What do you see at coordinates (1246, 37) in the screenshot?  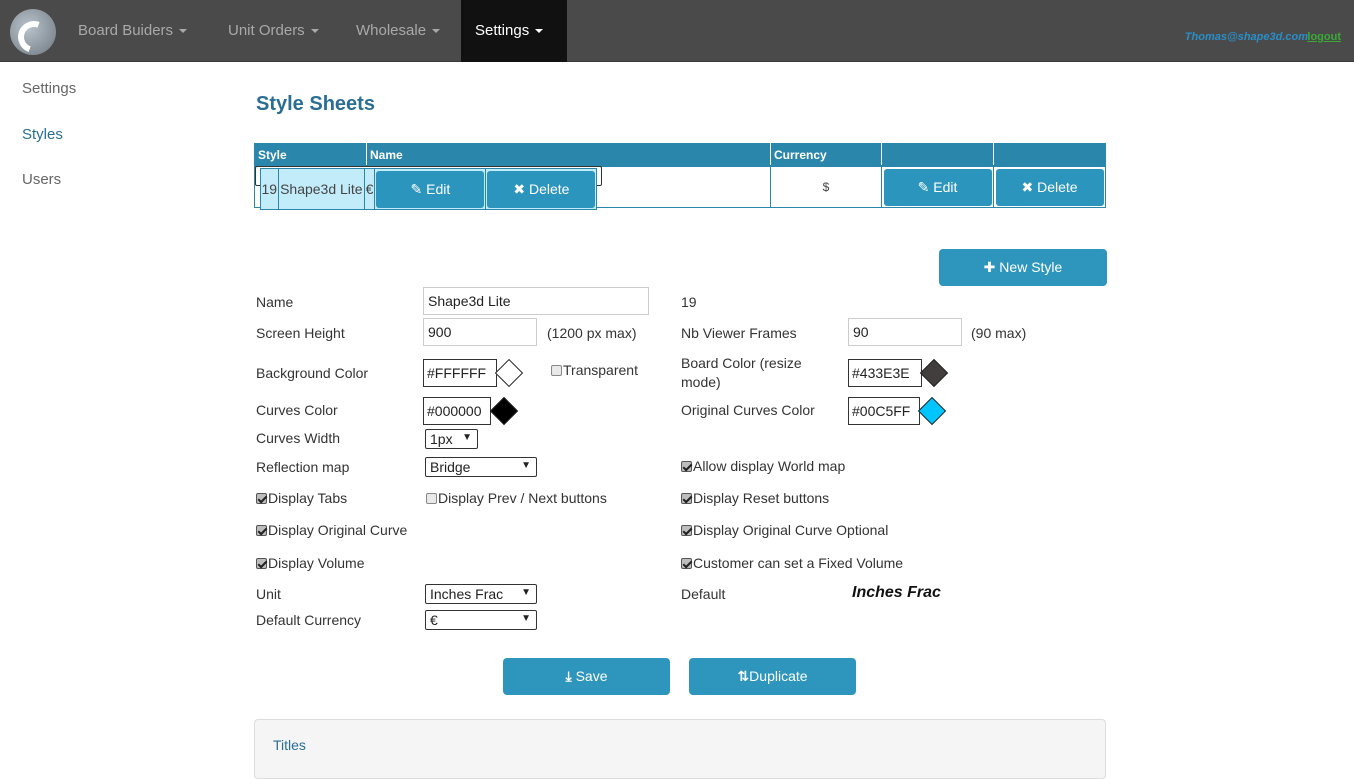 I see `user-email: Thomas@shape3d.com` at bounding box center [1246, 37].